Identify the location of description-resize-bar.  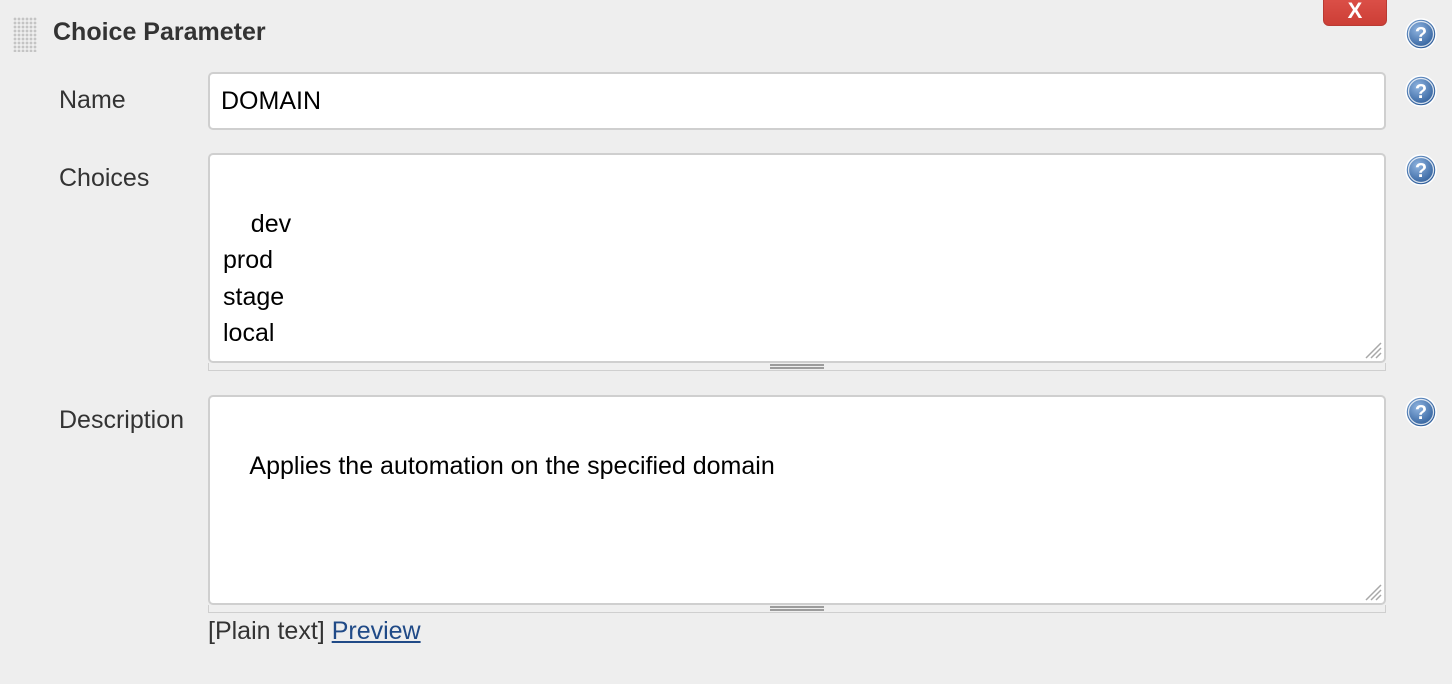
(797, 609).